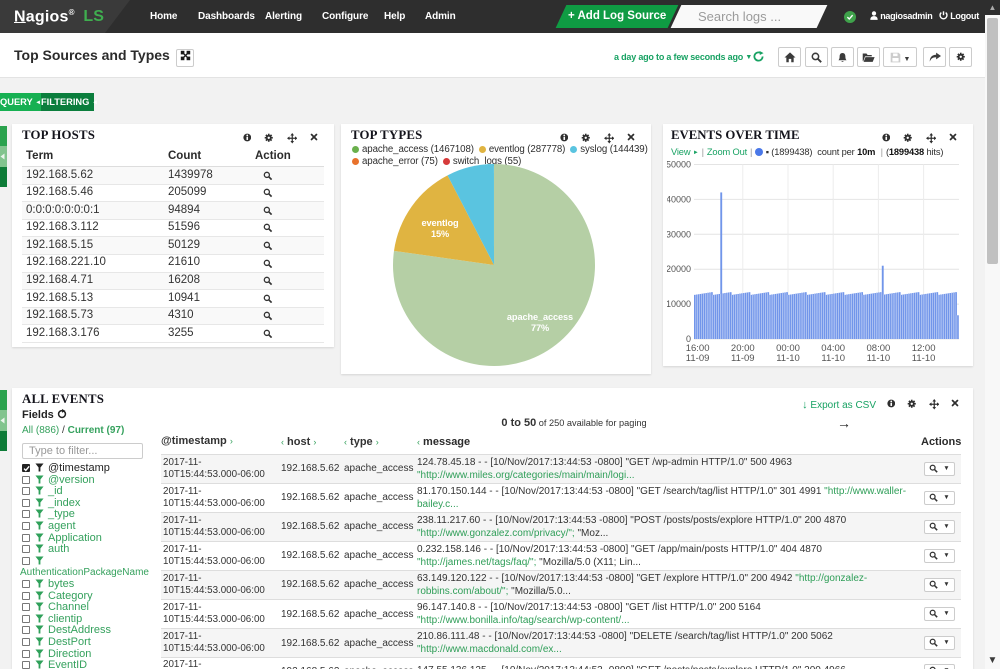 The image size is (1000, 669). I want to click on svg-text: 50000, so click(679, 165).